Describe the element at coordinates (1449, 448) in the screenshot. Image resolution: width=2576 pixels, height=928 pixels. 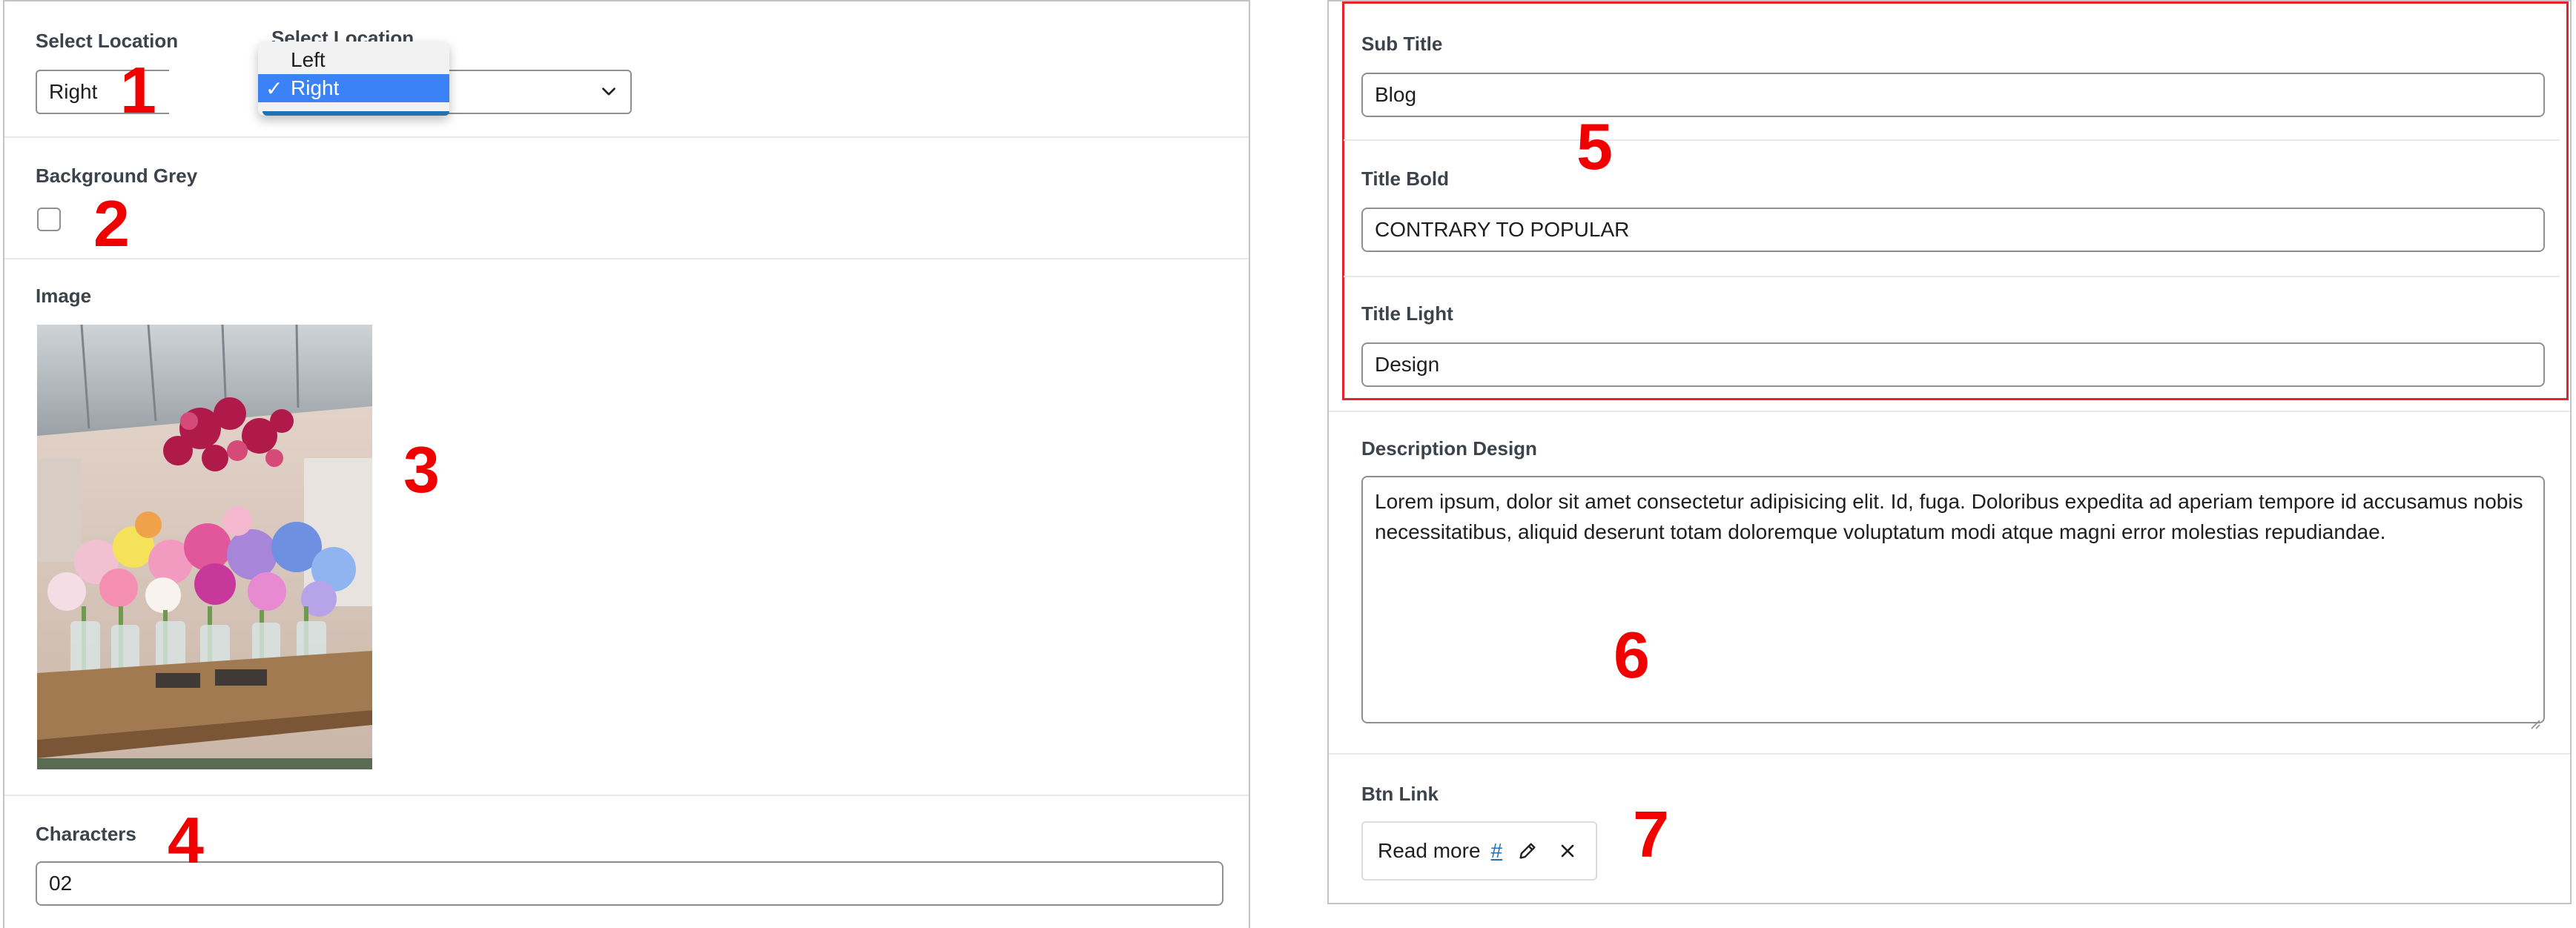
I see `description-design-label: Description Design` at that location.